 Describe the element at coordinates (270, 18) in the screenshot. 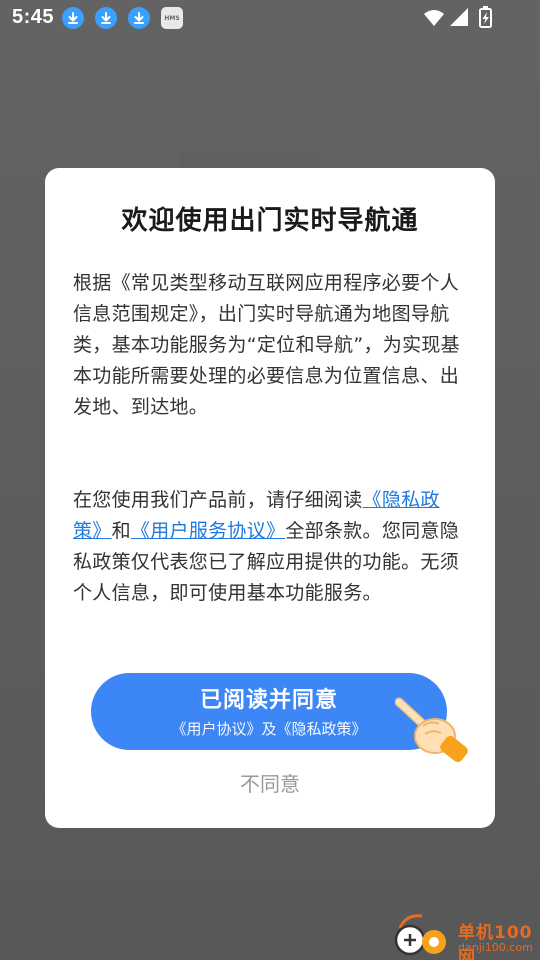

I see `status-bar: 5:45 HMS` at that location.